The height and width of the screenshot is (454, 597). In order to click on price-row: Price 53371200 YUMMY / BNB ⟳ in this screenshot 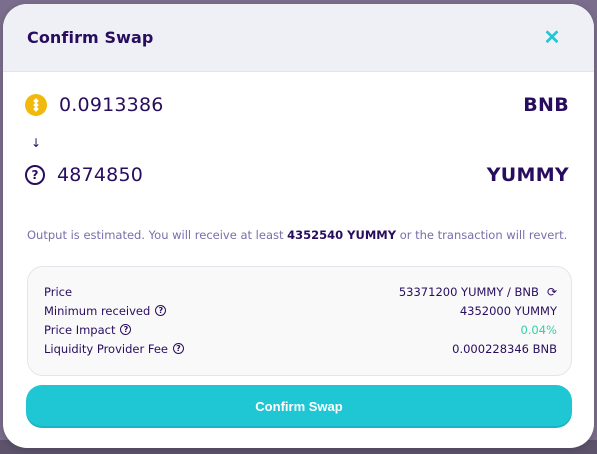, I will do `click(300, 291)`.